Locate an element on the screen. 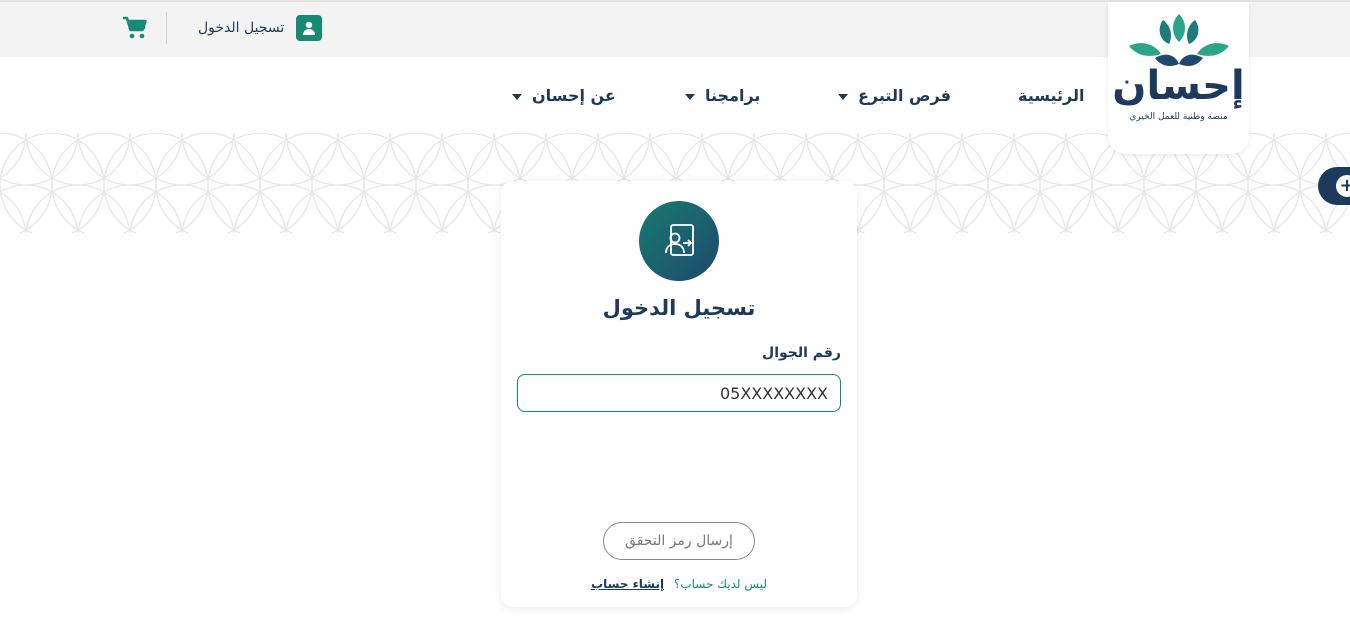  logo-card: إحسان منصة وطنية للعمل الخيري is located at coordinates (1178, 78).